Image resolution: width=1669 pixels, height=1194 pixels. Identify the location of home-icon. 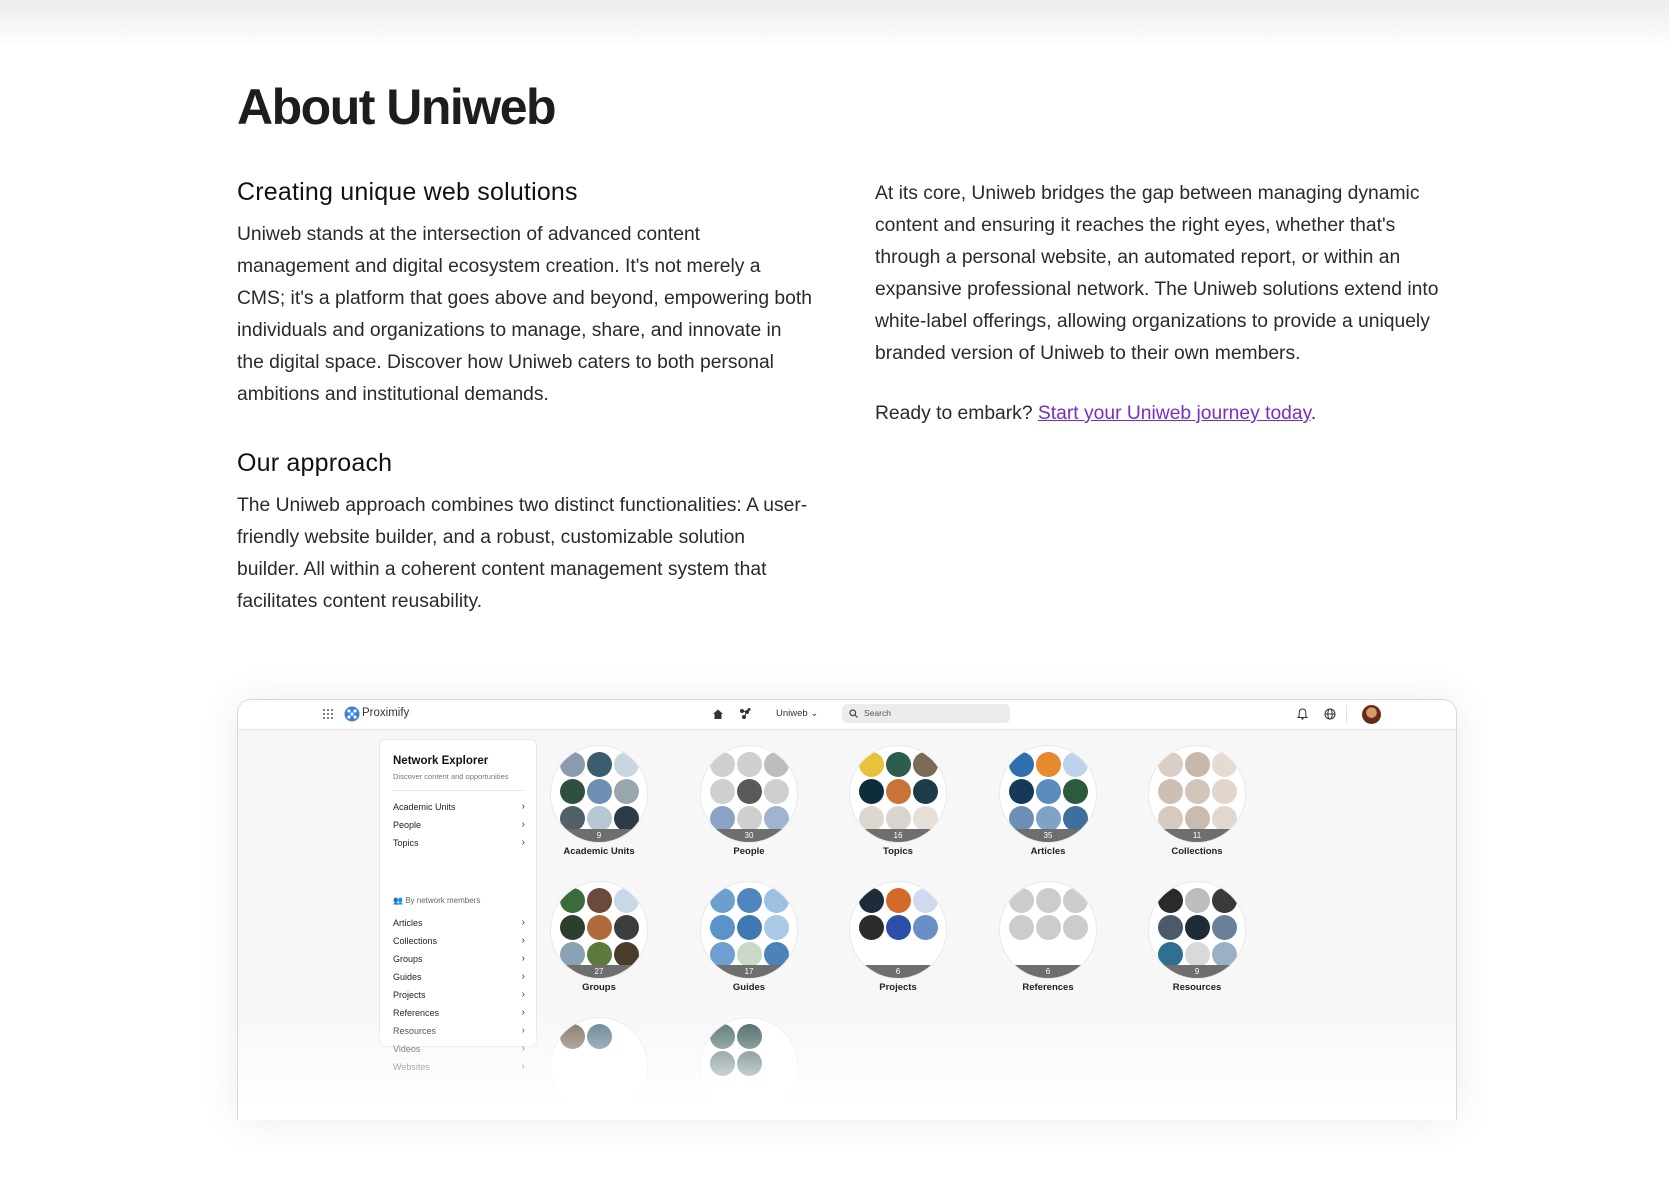
(718, 714).